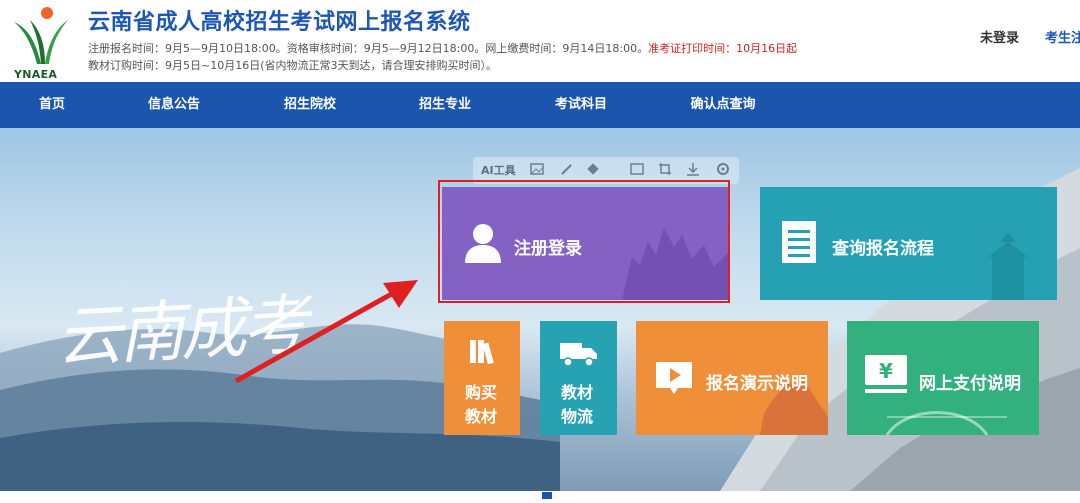 This screenshot has height=503, width=1080. Describe the element at coordinates (326, 332) in the screenshot. I see `red-arrow-icon` at that location.